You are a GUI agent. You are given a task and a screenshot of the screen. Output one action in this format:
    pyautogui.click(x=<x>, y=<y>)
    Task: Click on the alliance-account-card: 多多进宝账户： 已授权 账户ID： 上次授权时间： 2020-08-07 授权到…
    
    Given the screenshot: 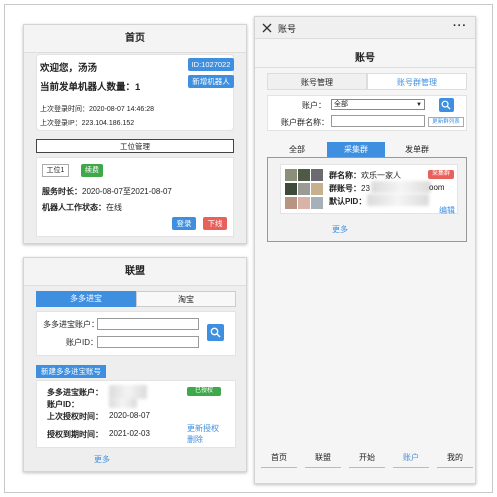 What is the action you would take?
    pyautogui.click(x=136, y=414)
    